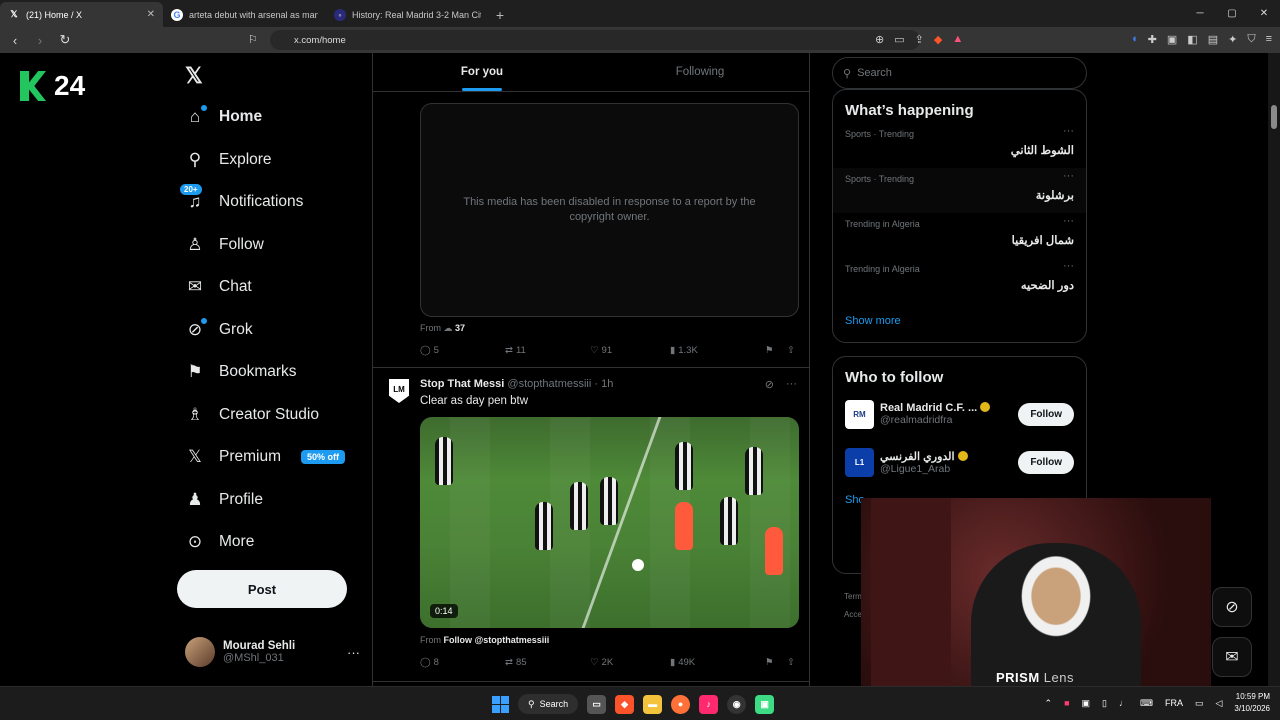 Image resolution: width=1280 pixels, height=720 pixels. I want to click on obs-icon: ◉, so click(737, 704).